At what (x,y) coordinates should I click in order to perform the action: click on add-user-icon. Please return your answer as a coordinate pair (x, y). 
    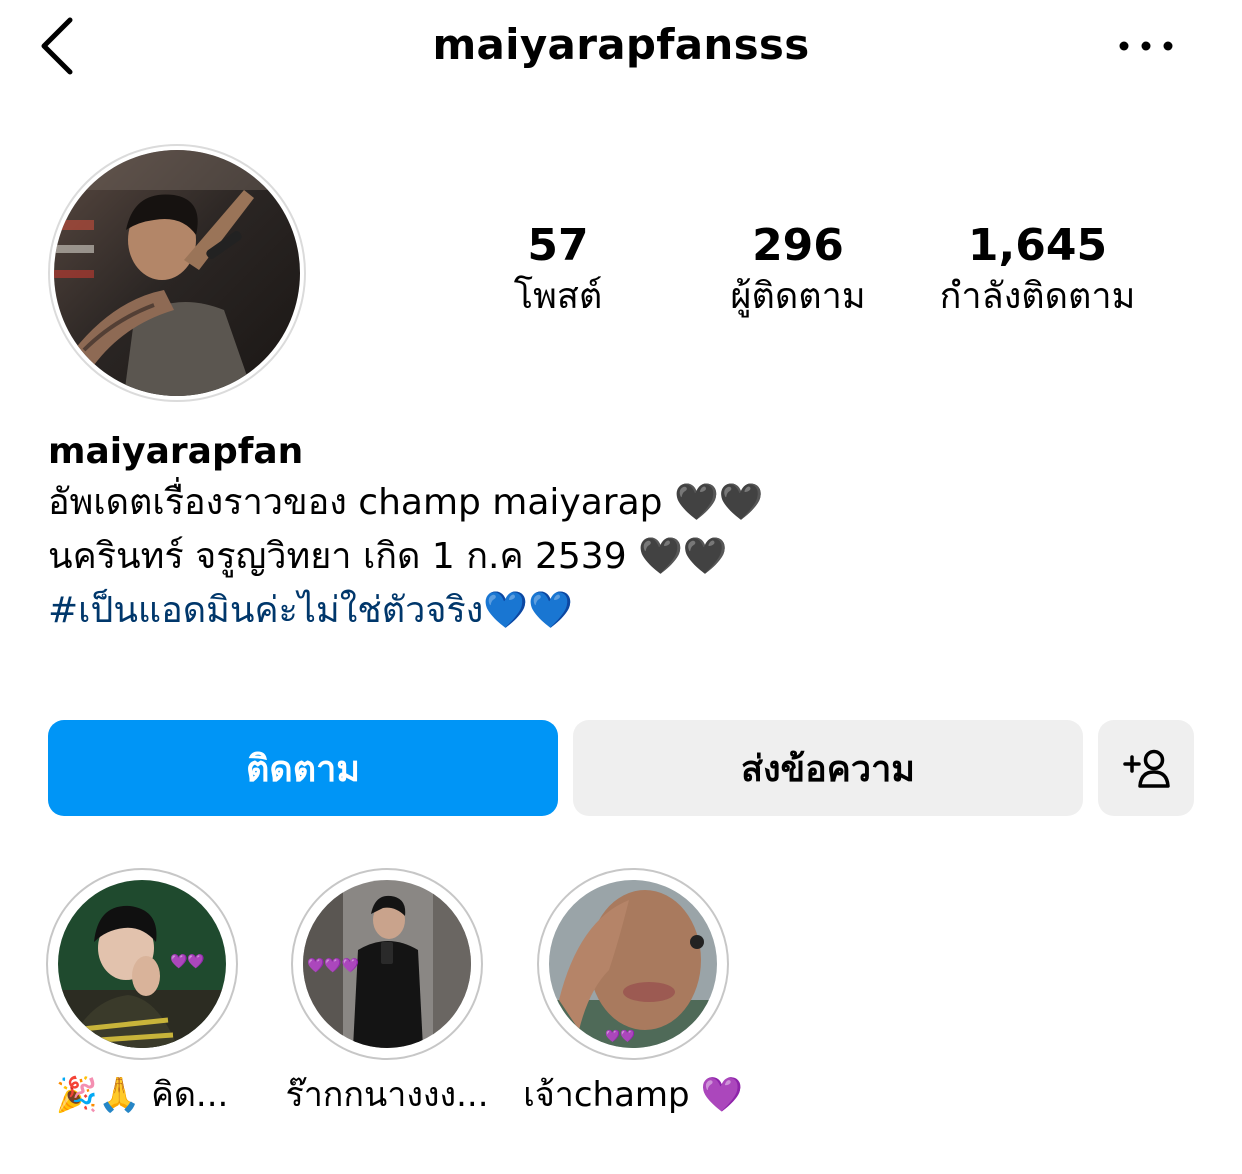
    Looking at the image, I should click on (1146, 768).